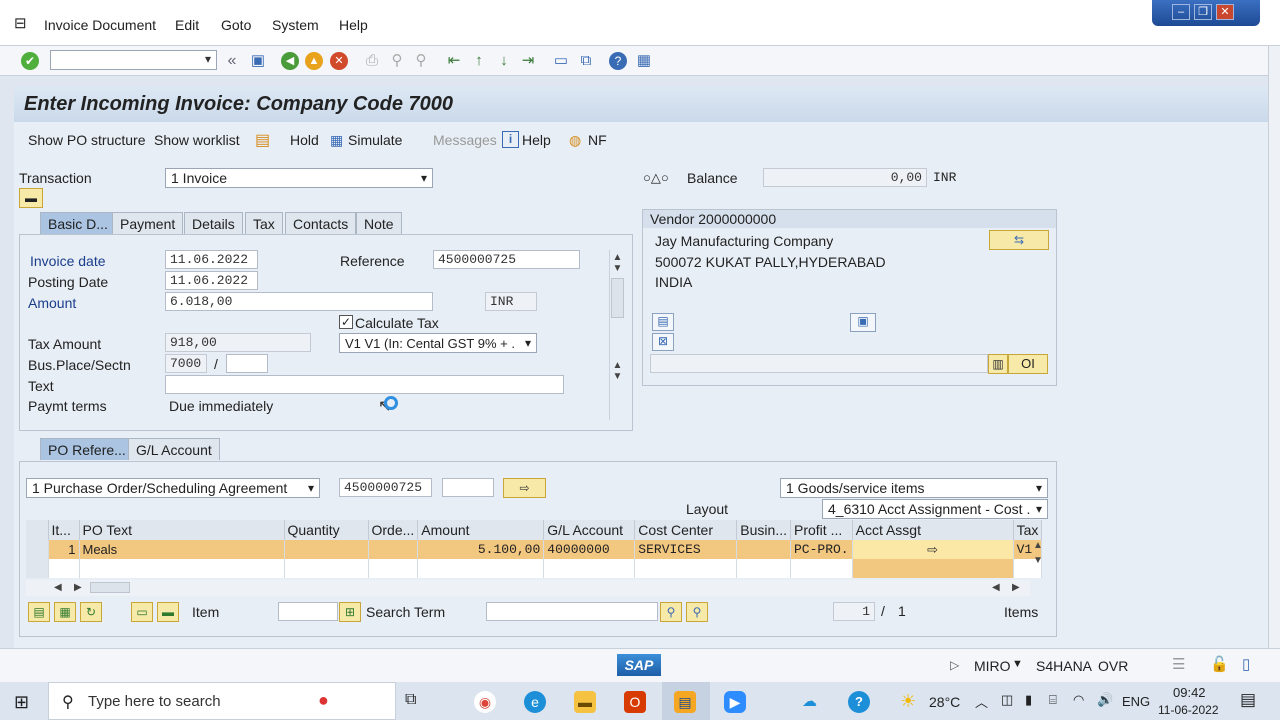  What do you see at coordinates (644, 61) in the screenshot?
I see `customize-layout-icon: ▦` at bounding box center [644, 61].